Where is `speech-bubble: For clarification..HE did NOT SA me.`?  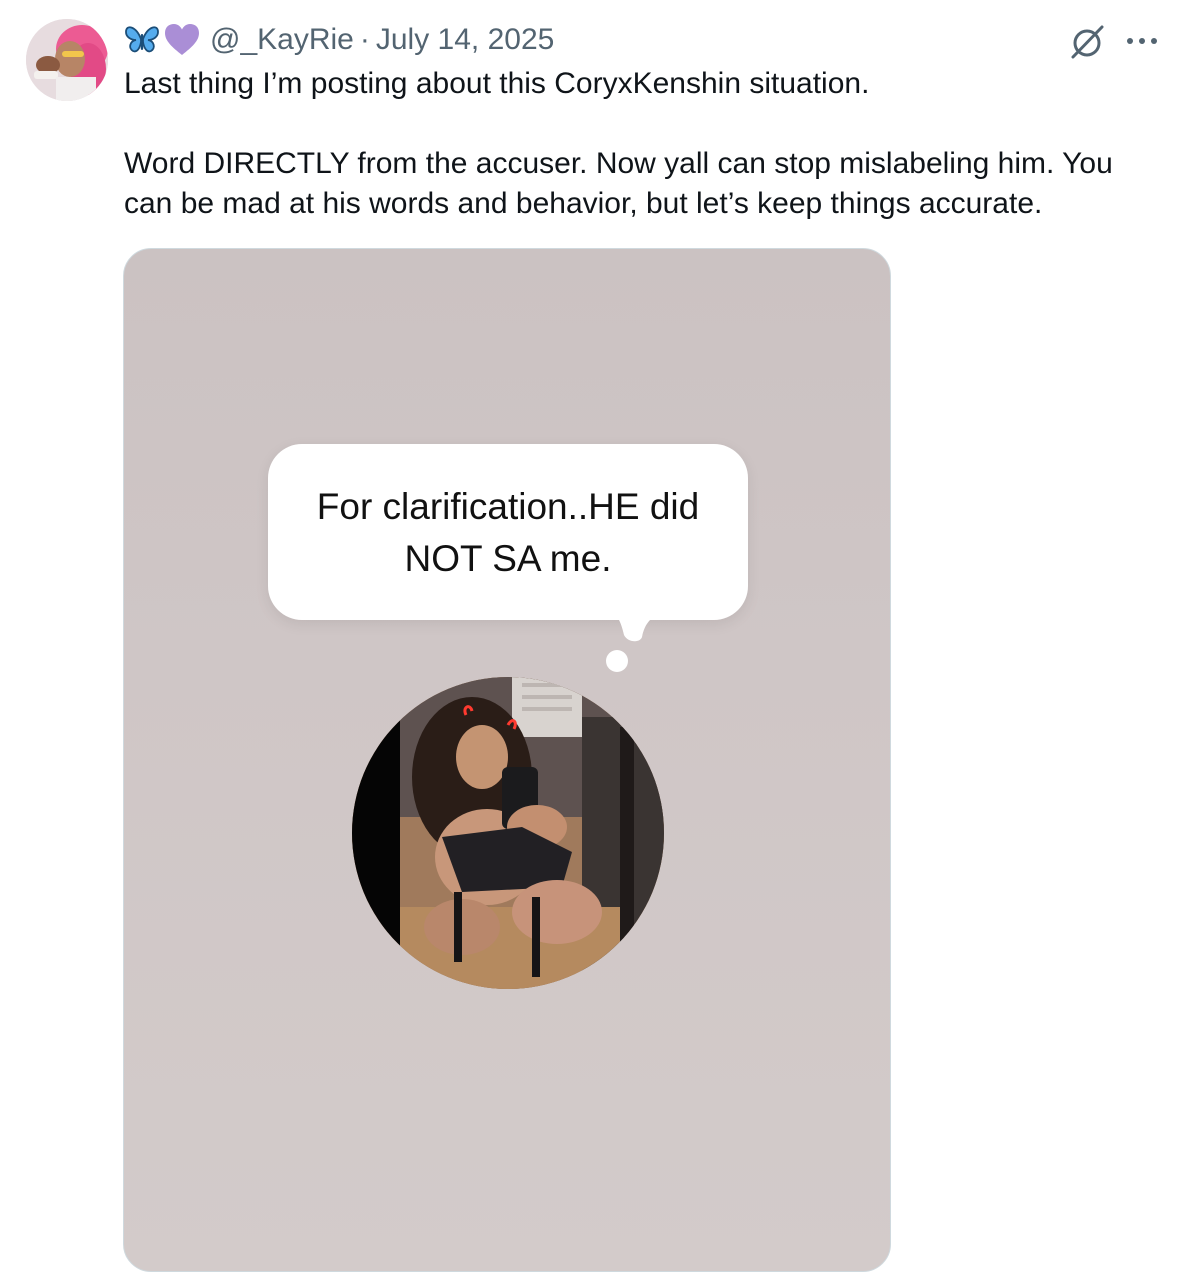
speech-bubble: For clarification..HE did NOT SA me. is located at coordinates (508, 532).